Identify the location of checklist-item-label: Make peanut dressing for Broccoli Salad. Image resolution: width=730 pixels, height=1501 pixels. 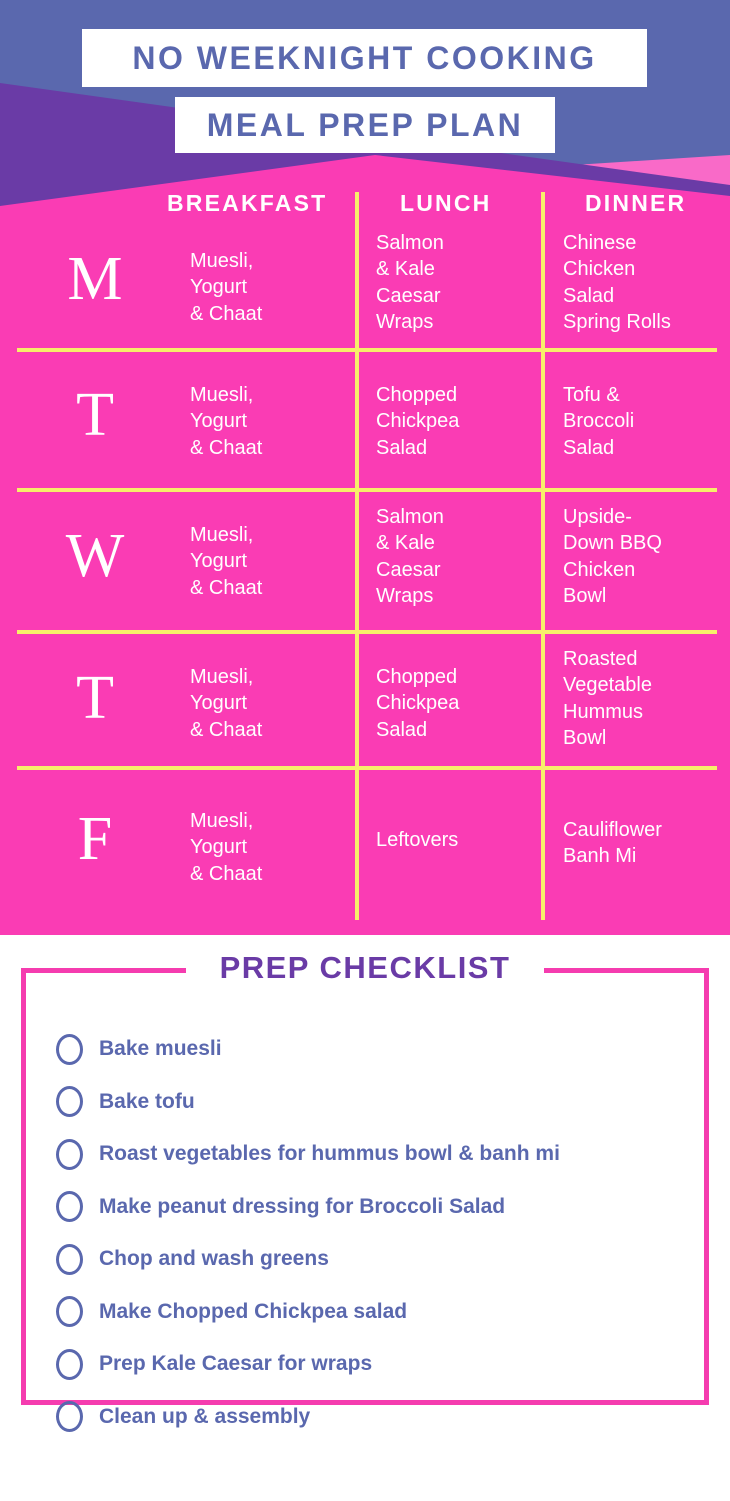
(302, 1206).